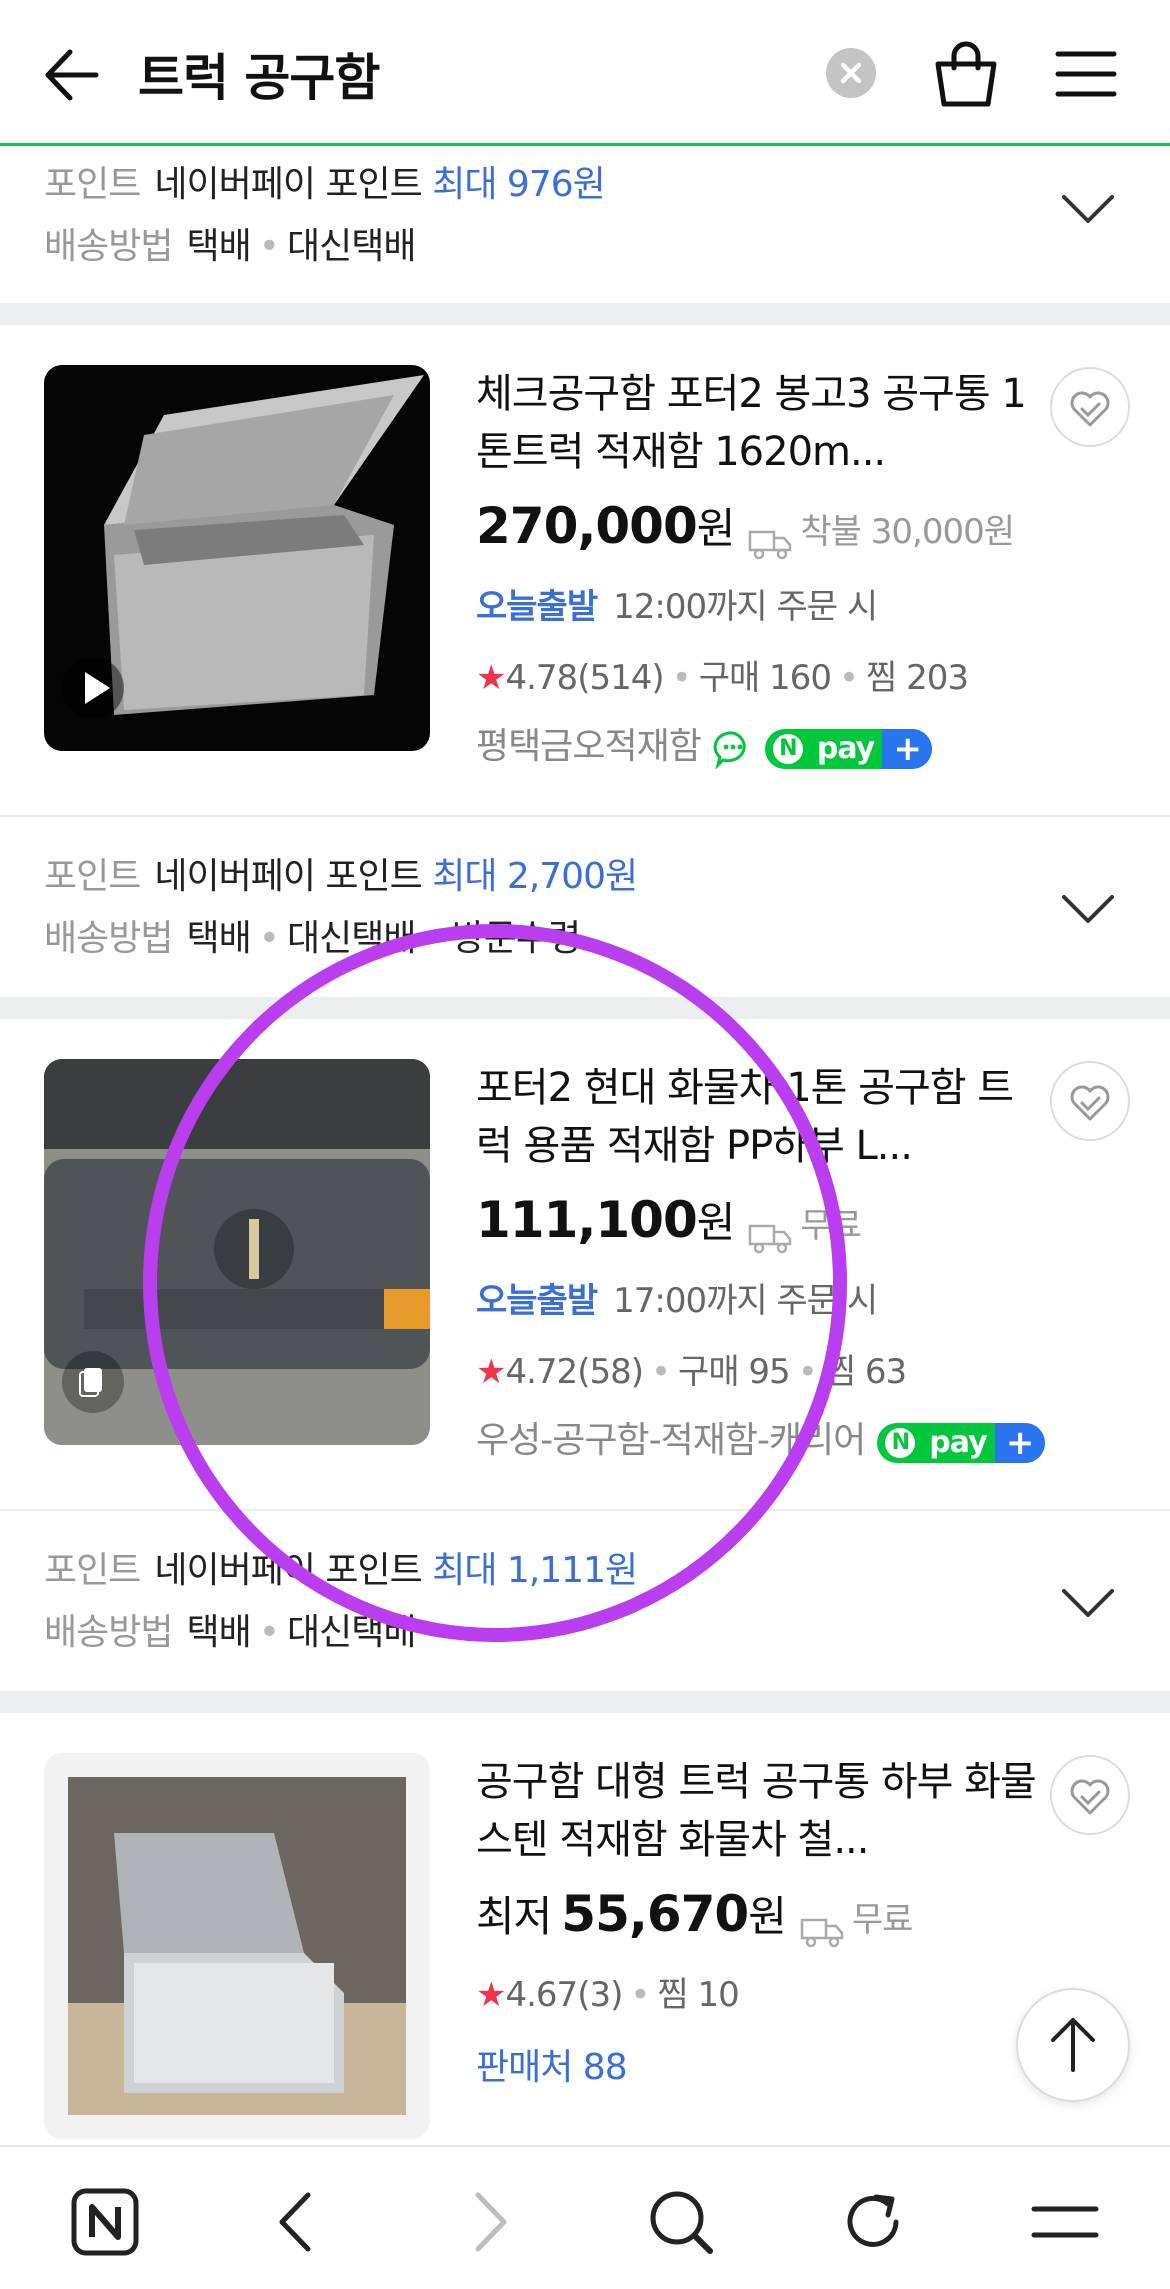 The image size is (1170, 2289). I want to click on back-arrow-icon, so click(72, 75).